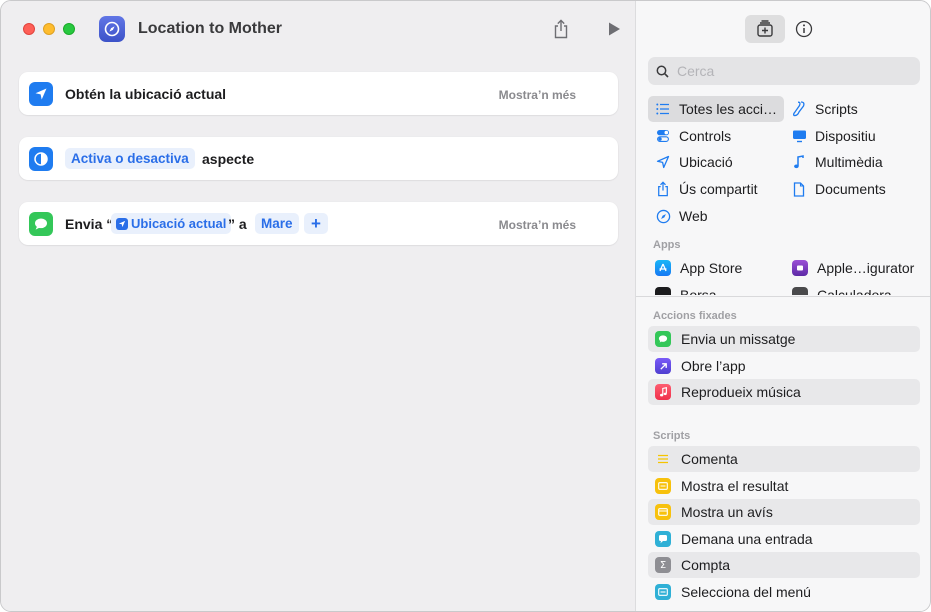 This screenshot has width=931, height=612. Describe the element at coordinates (146, 94) in the screenshot. I see `action-label: Obtén la ubicació actual` at that location.